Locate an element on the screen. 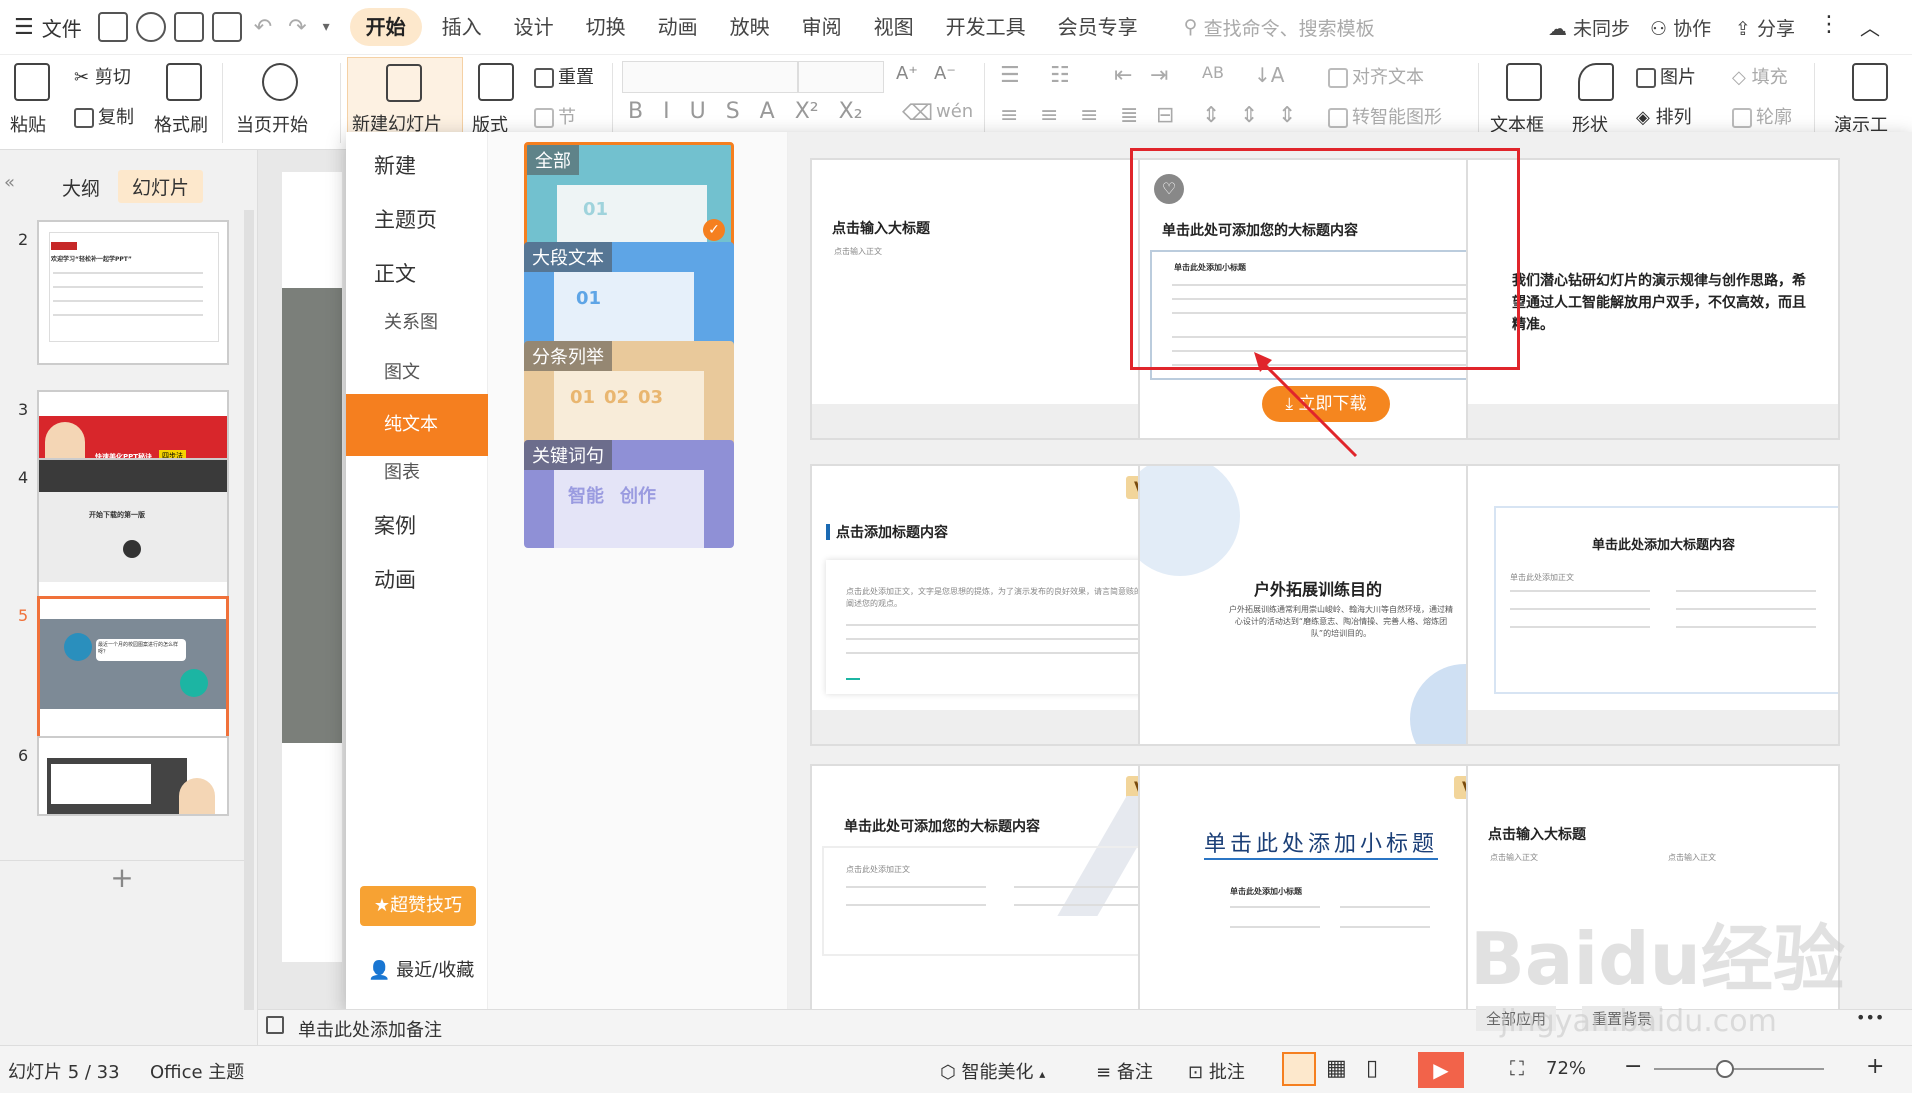 This screenshot has height=1093, width=1912. template-card: VIP 单击此处可添加您的大标题内容 点击此处添加正文 is located at coordinates (997, 886).